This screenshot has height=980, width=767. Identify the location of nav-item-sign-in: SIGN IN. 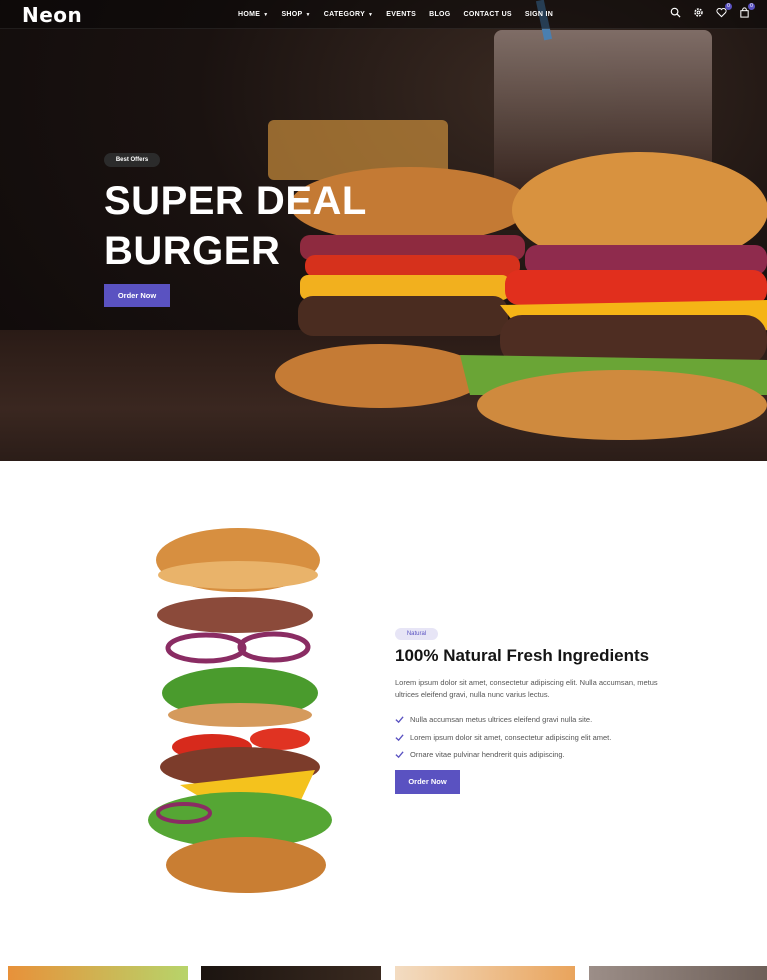
(539, 14).